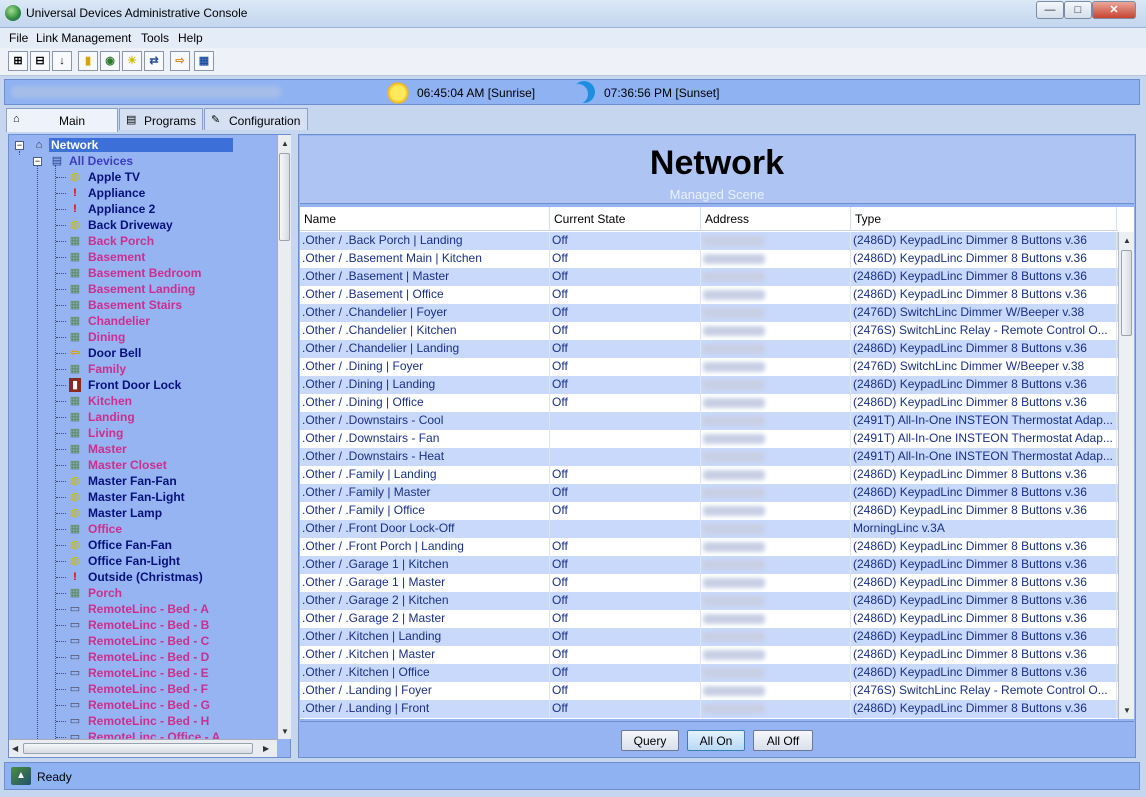 The height and width of the screenshot is (797, 1146). Describe the element at coordinates (143, 417) in the screenshot. I see `tree-item: ▦ Landing` at that location.